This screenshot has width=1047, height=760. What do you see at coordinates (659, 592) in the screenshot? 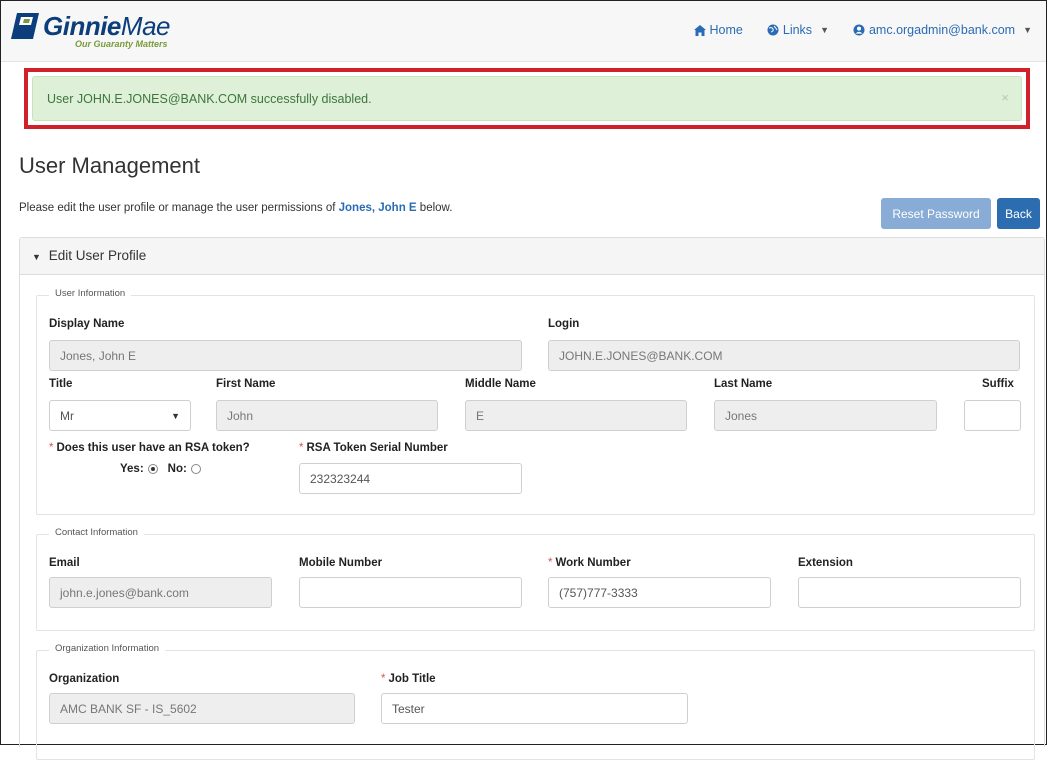
I see `work-number-field: (757)777-3333` at bounding box center [659, 592].